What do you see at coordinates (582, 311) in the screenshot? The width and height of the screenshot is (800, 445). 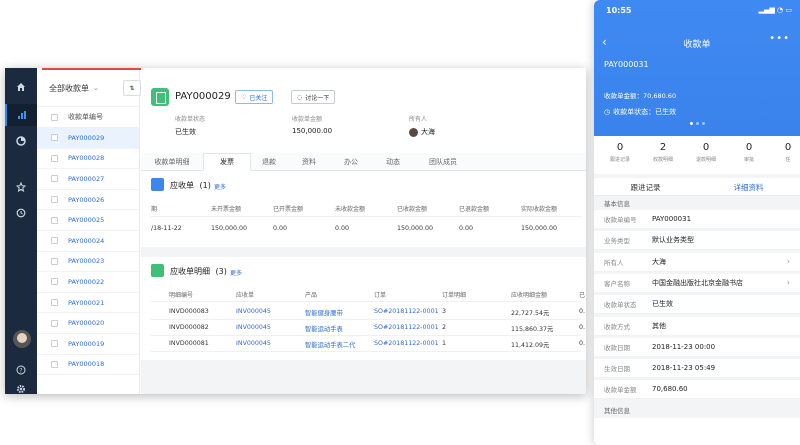 I see `table-cell: 0.` at bounding box center [582, 311].